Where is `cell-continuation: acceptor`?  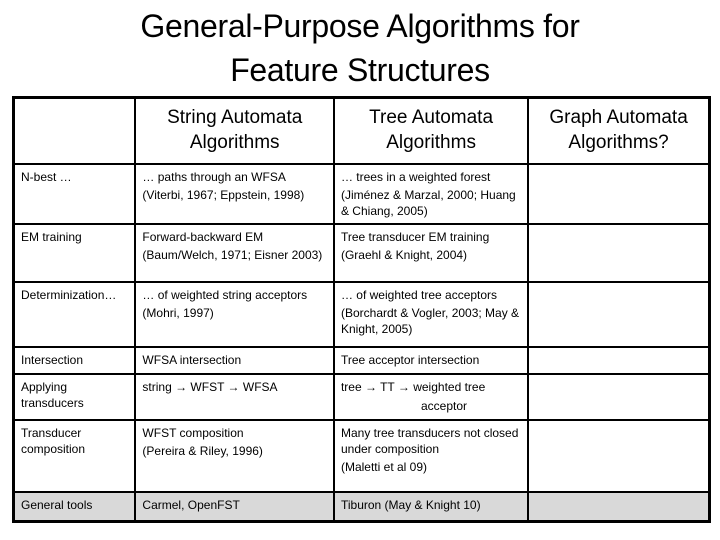
cell-continuation: acceptor is located at coordinates (443, 405).